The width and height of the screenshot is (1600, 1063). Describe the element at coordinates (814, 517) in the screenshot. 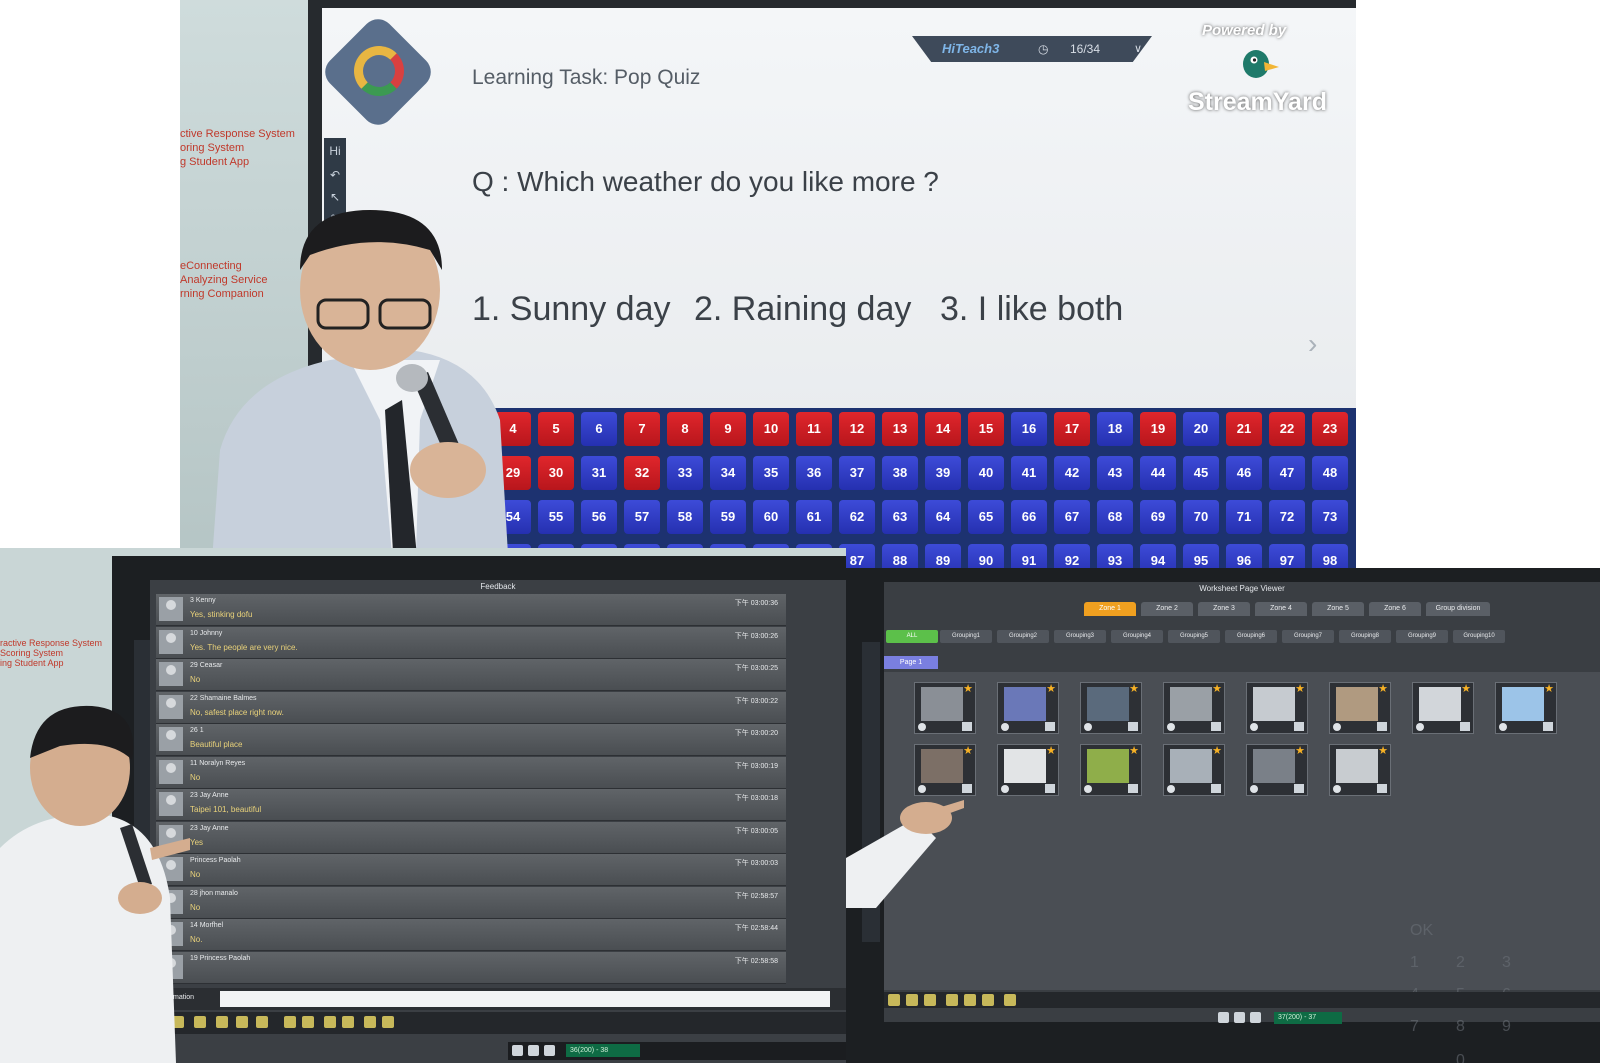

I see `student-number-cell: 61` at that location.